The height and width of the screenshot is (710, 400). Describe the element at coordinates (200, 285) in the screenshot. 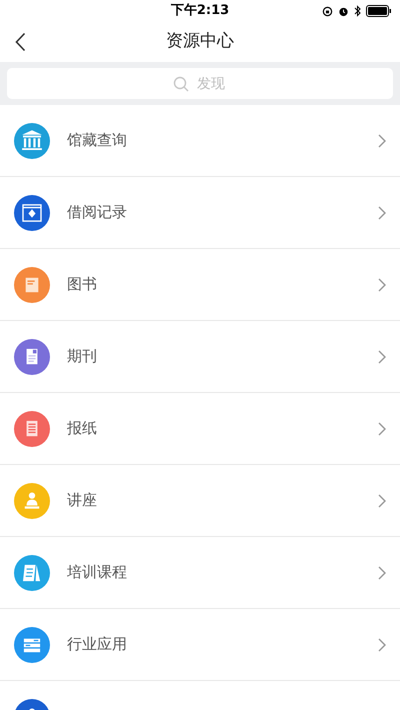

I see `menu-item: 图书` at that location.